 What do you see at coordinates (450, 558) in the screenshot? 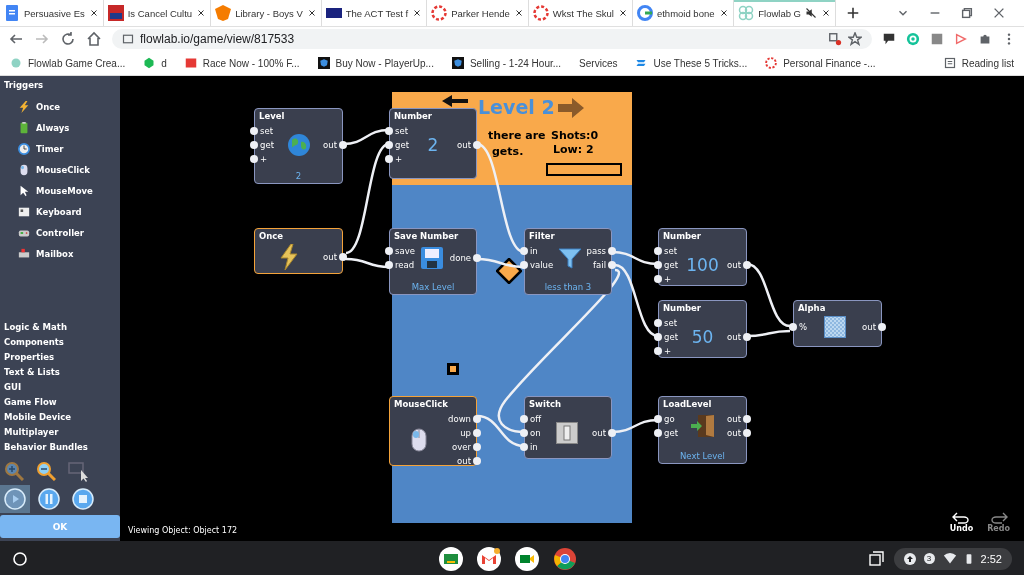
I see `classroom-icon` at bounding box center [450, 558].